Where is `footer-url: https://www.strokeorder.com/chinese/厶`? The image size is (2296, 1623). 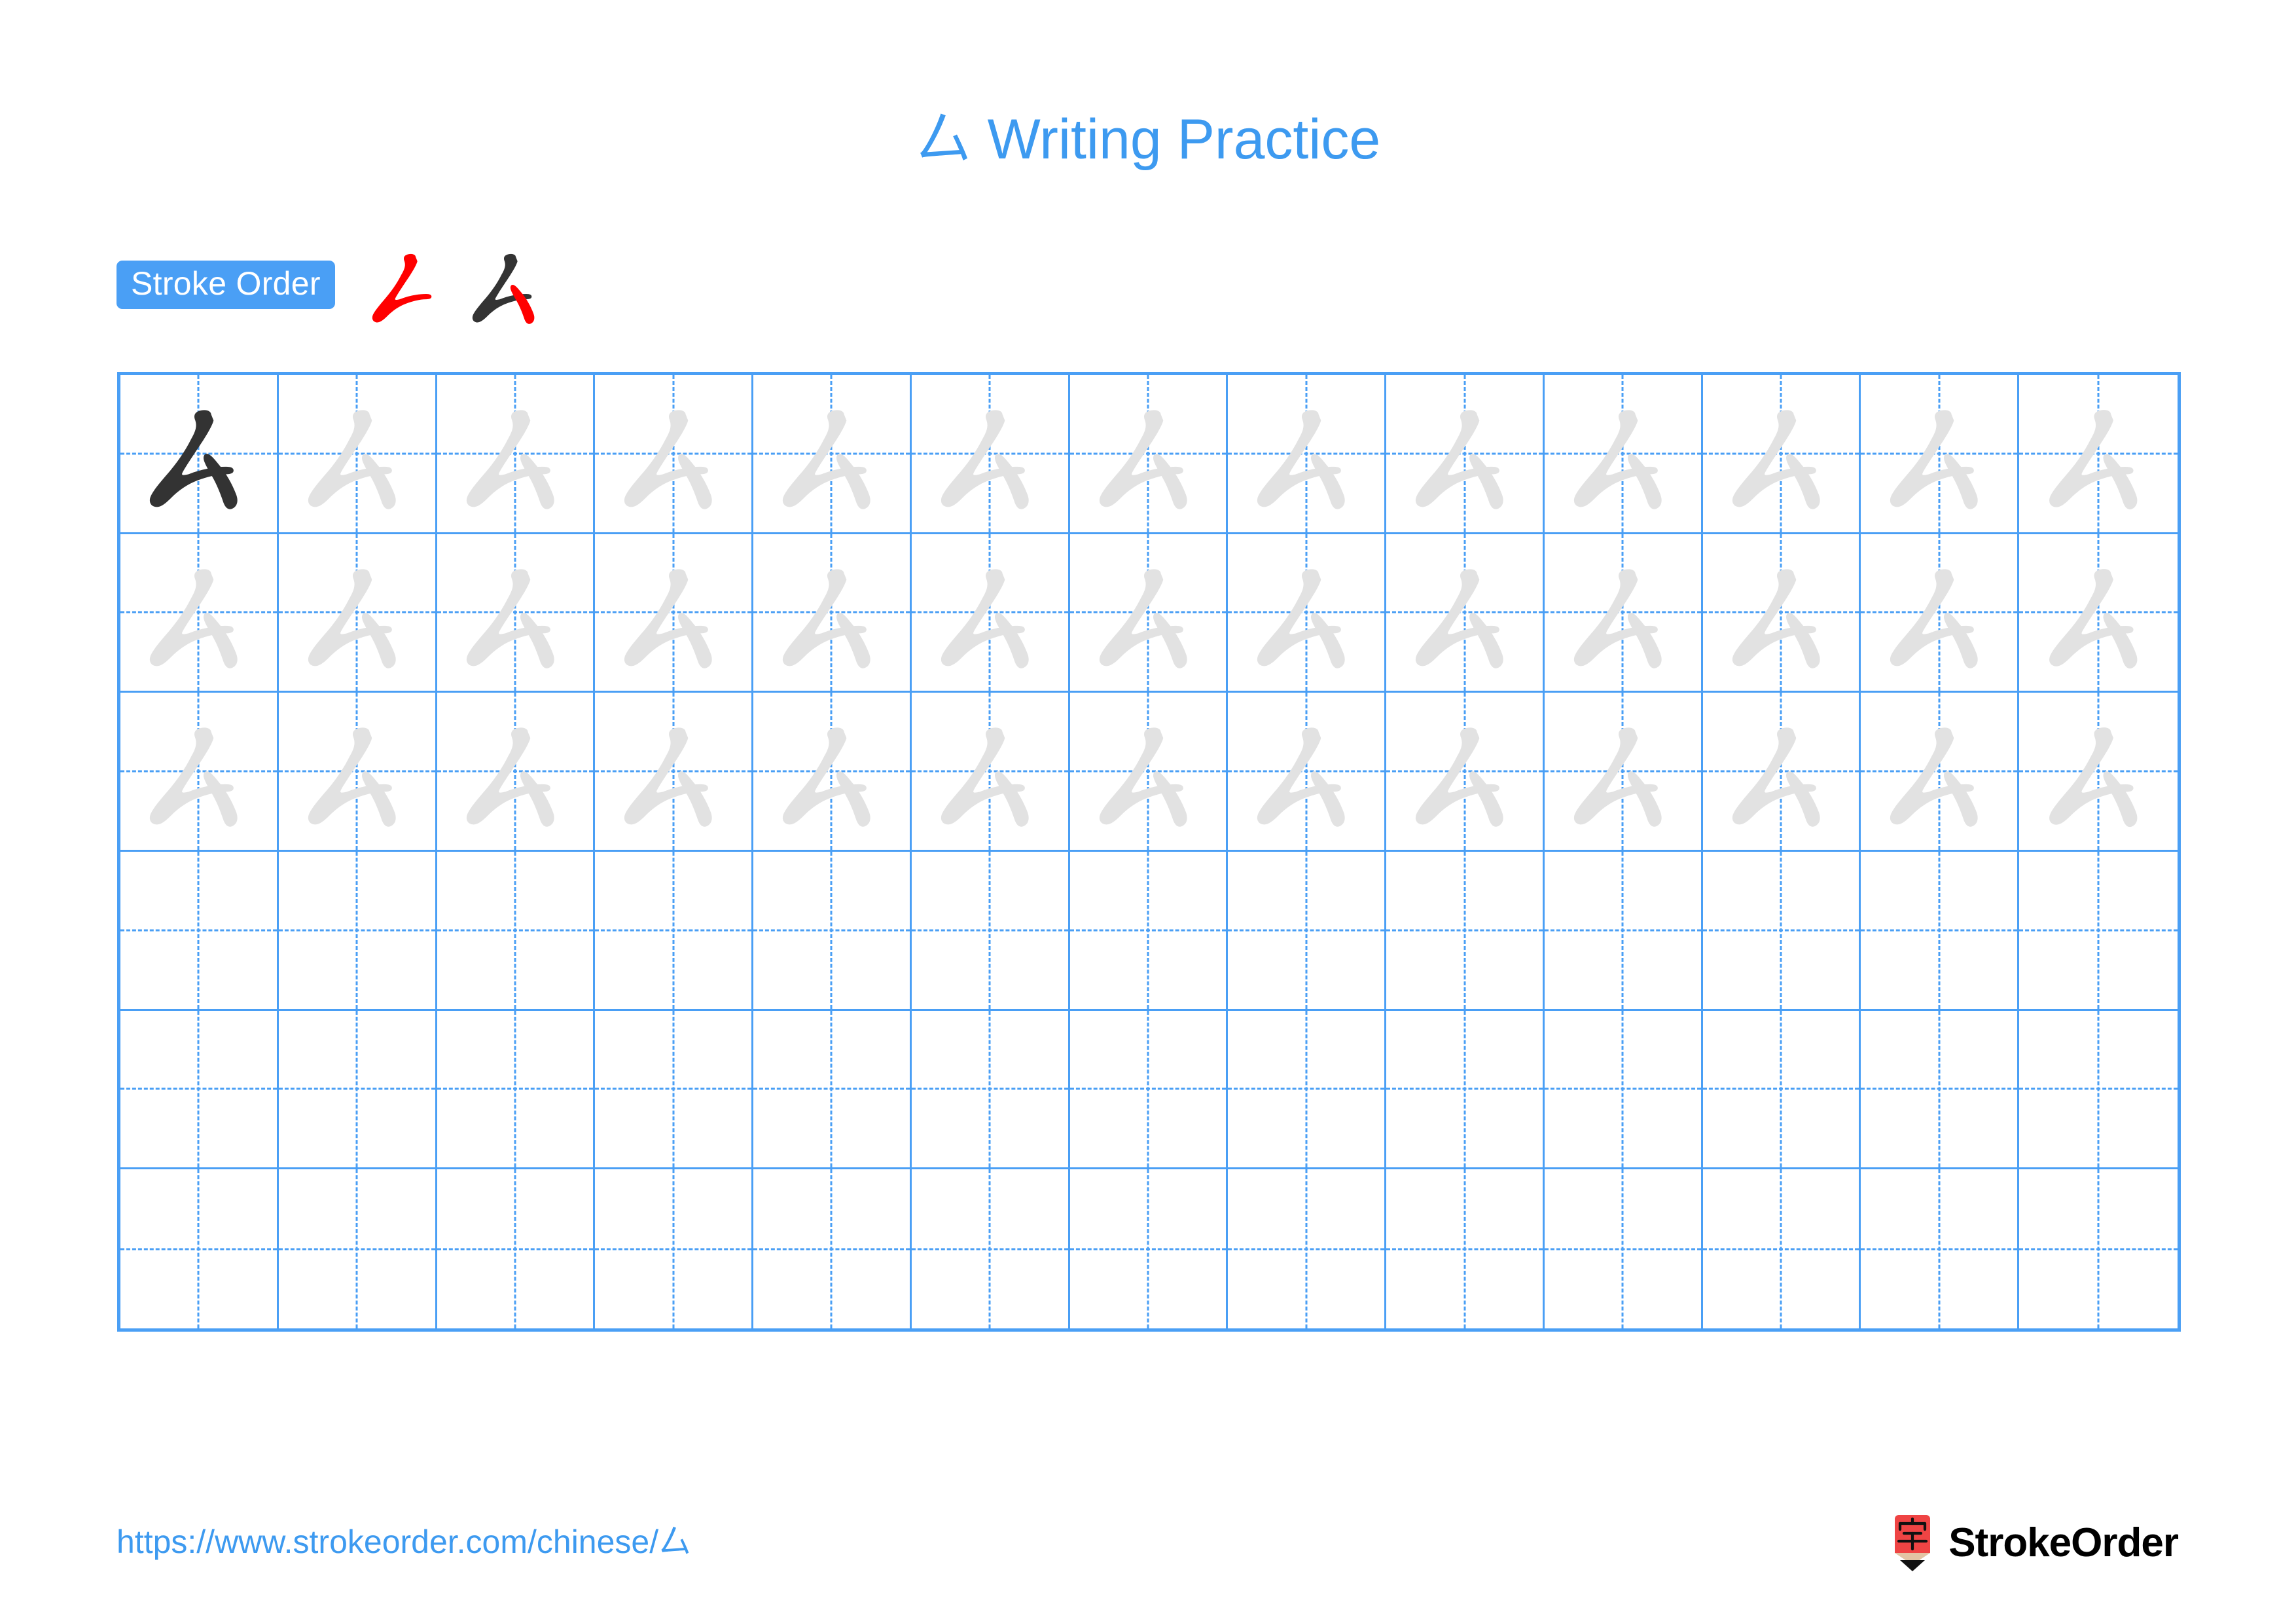 footer-url: https://www.strokeorder.com/chinese/厶 is located at coordinates (404, 1541).